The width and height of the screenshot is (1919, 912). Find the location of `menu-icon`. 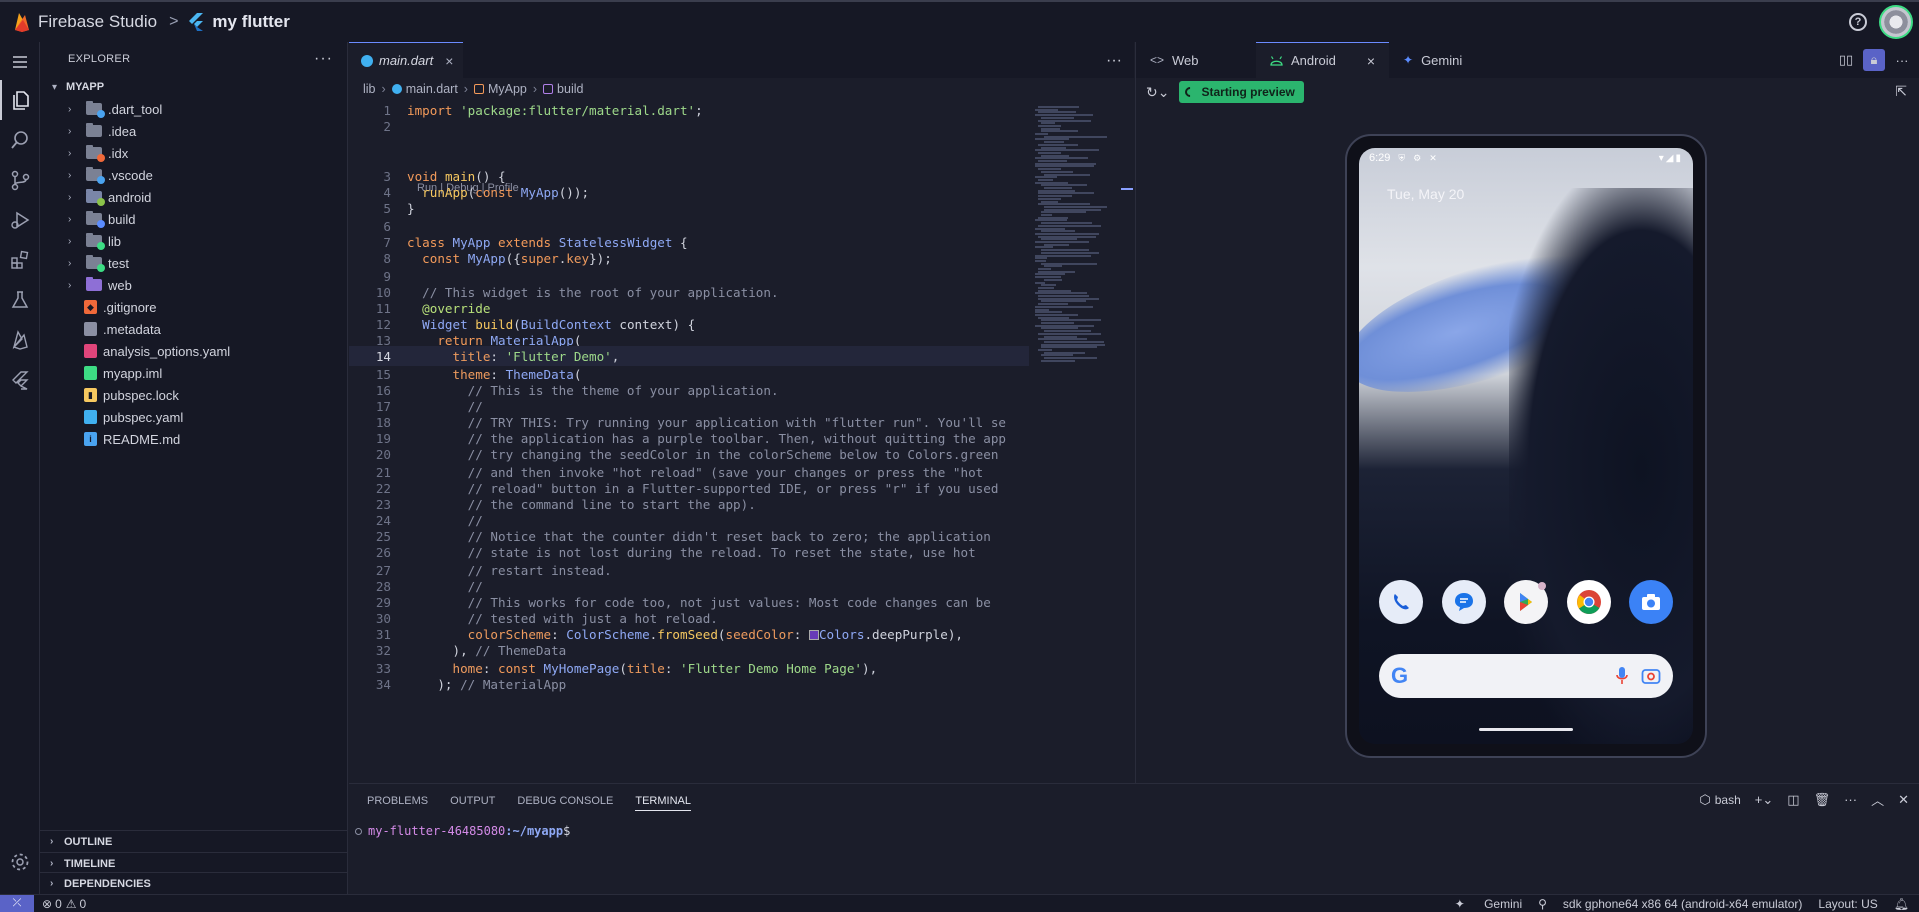

menu-icon is located at coordinates (20, 62).